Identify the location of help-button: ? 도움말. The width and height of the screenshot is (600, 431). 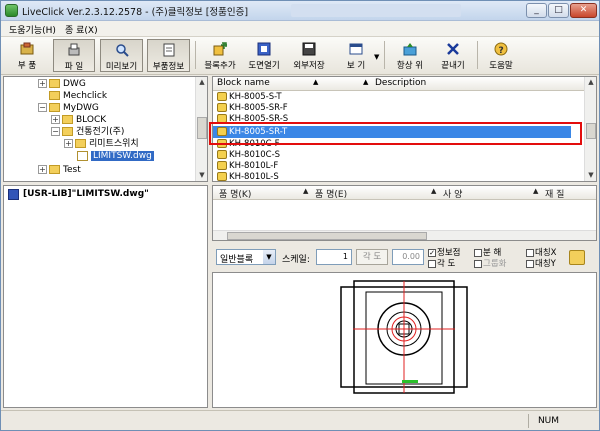
(501, 55).